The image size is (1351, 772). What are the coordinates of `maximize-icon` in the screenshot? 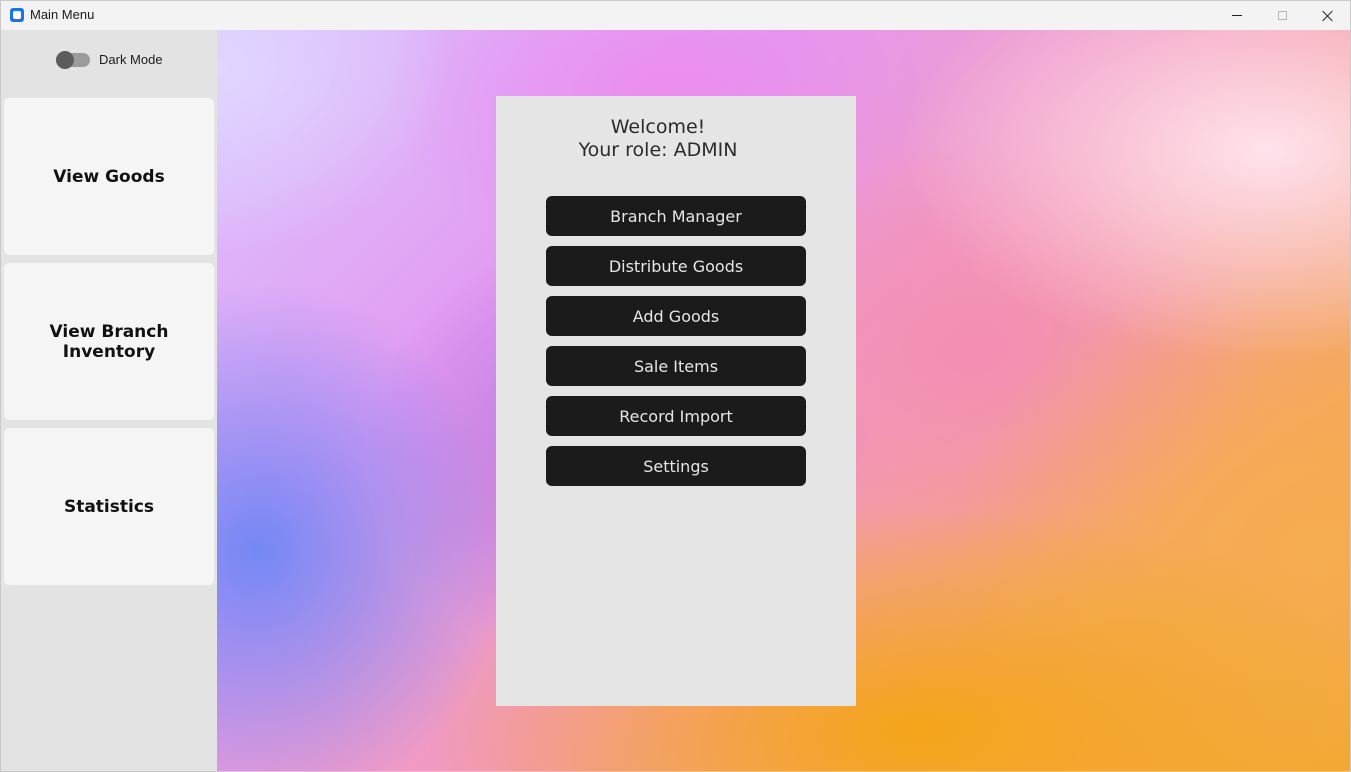 It's located at (1282, 15).